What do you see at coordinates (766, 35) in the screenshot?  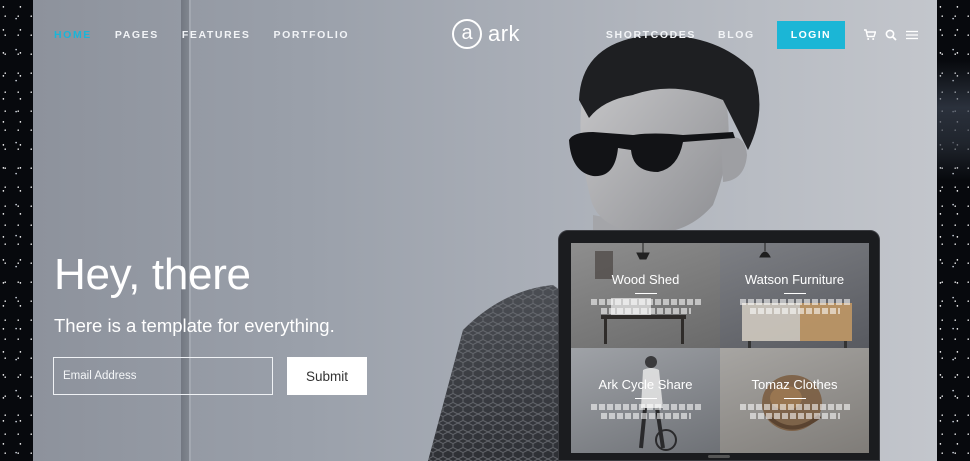 I see `nav-right-group: SHORTCODES BLOG LOGIN` at bounding box center [766, 35].